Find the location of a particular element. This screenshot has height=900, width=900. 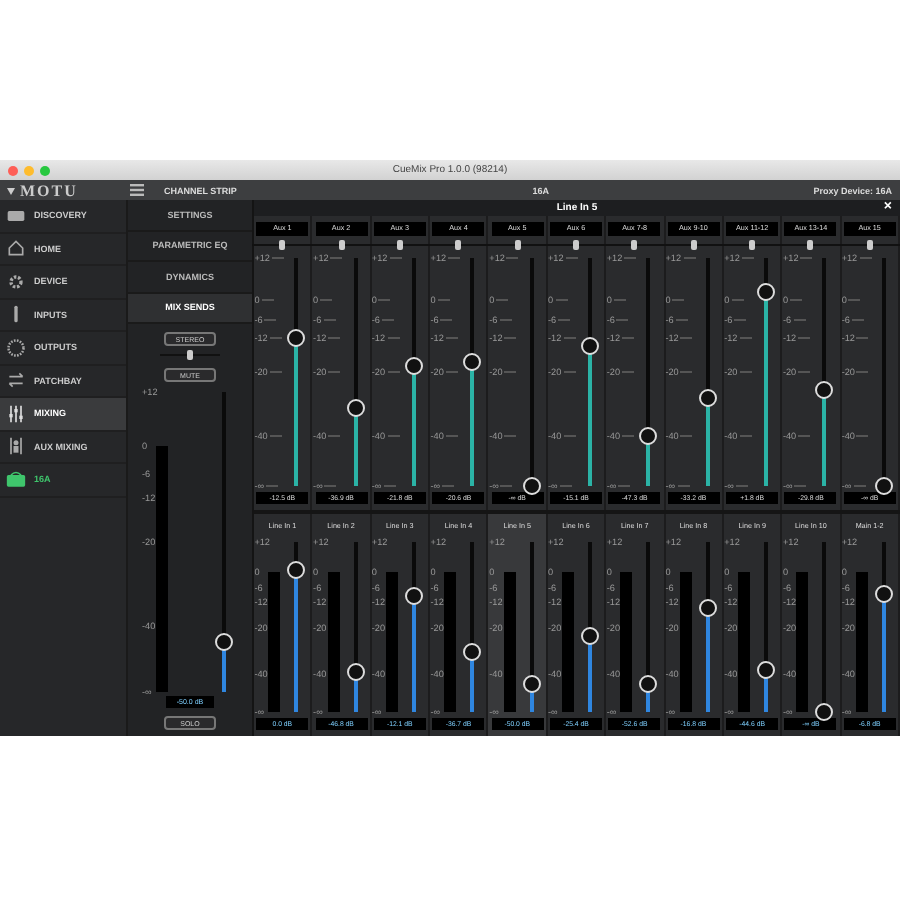

menu-icon is located at coordinates (137, 190).